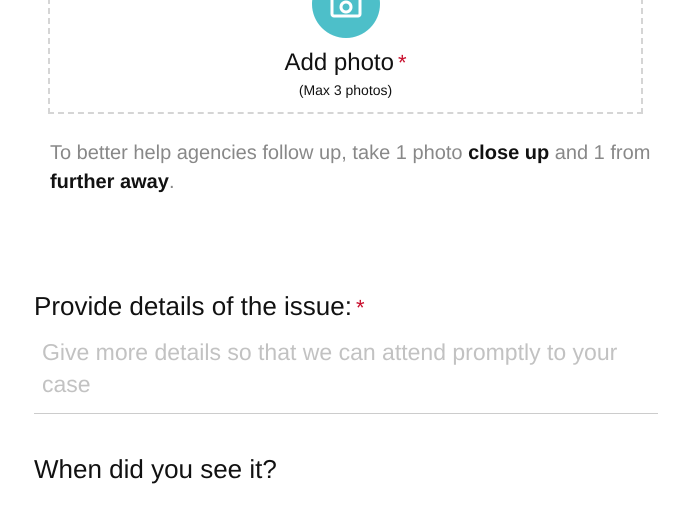 The height and width of the screenshot is (523, 693). Describe the element at coordinates (339, 62) in the screenshot. I see `add-photo-label: Add photo` at that location.